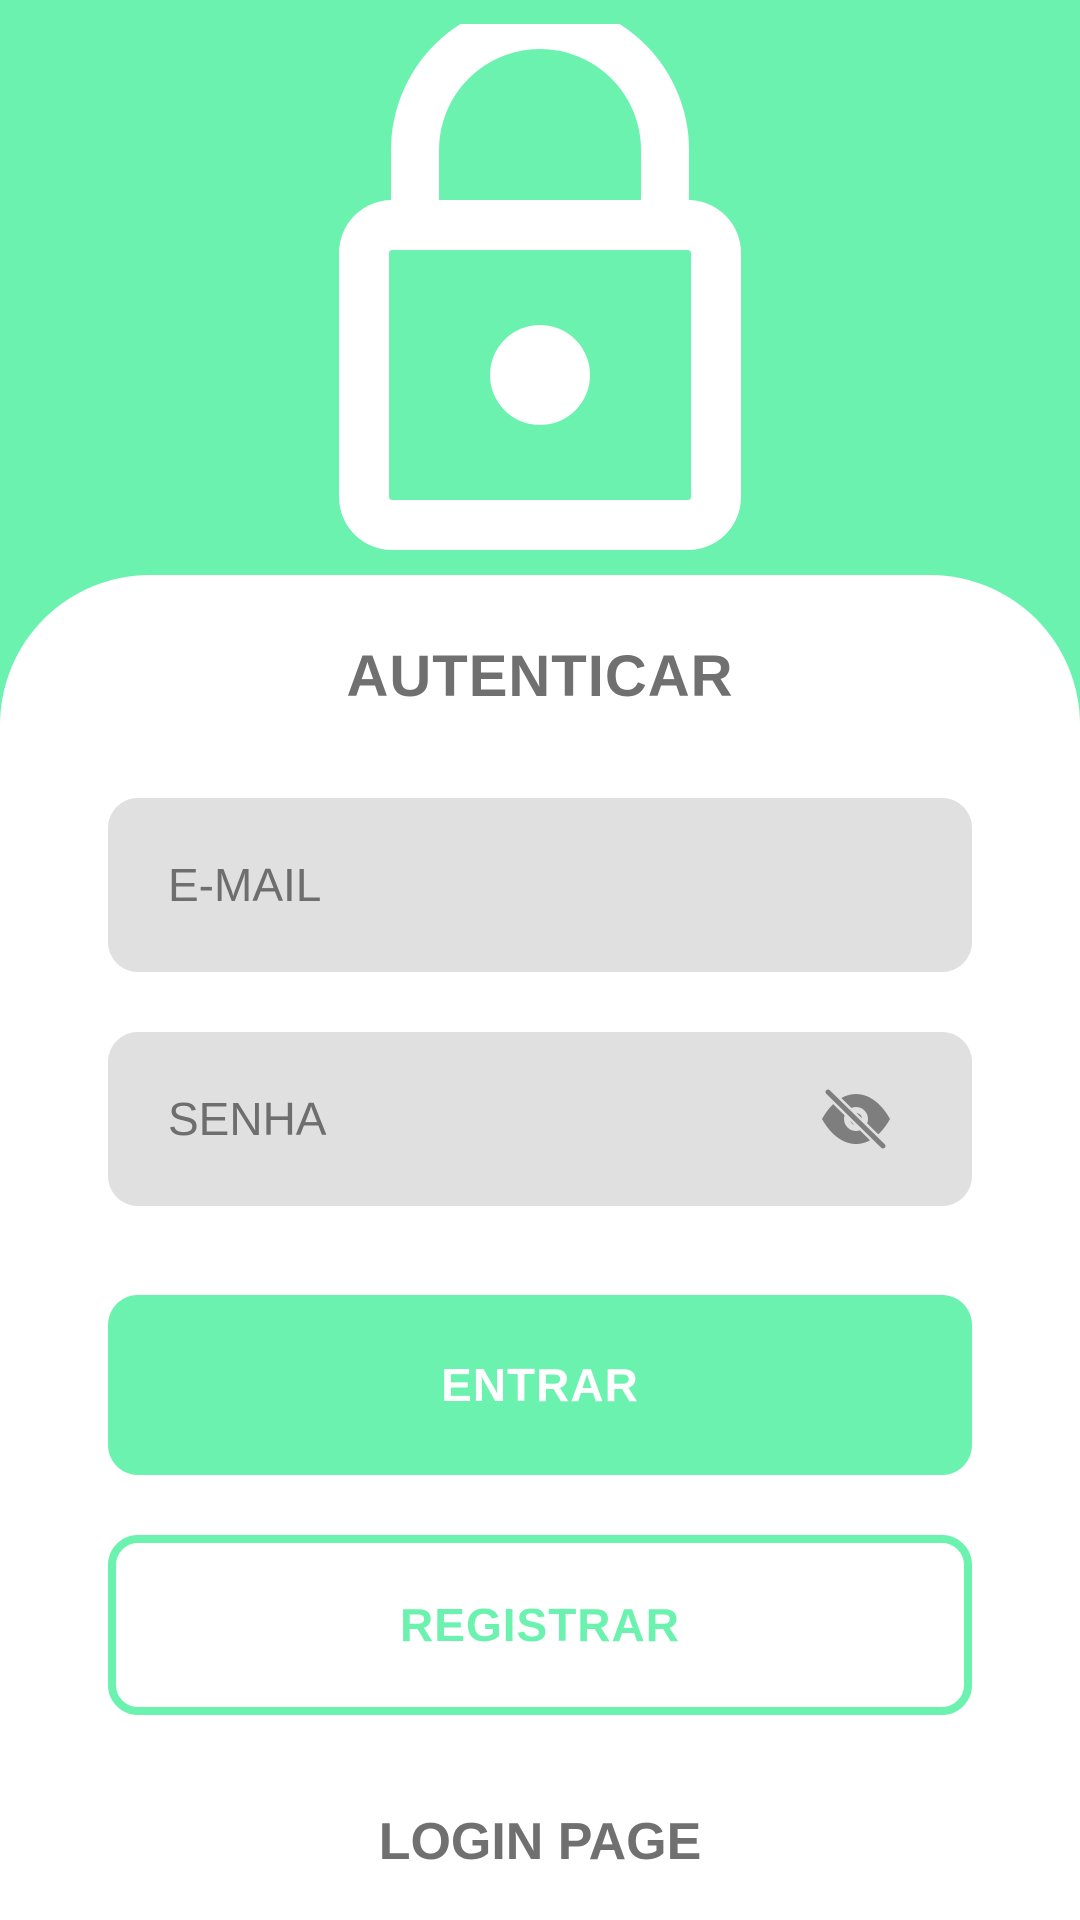  What do you see at coordinates (518, 1119) in the screenshot?
I see `password-input` at bounding box center [518, 1119].